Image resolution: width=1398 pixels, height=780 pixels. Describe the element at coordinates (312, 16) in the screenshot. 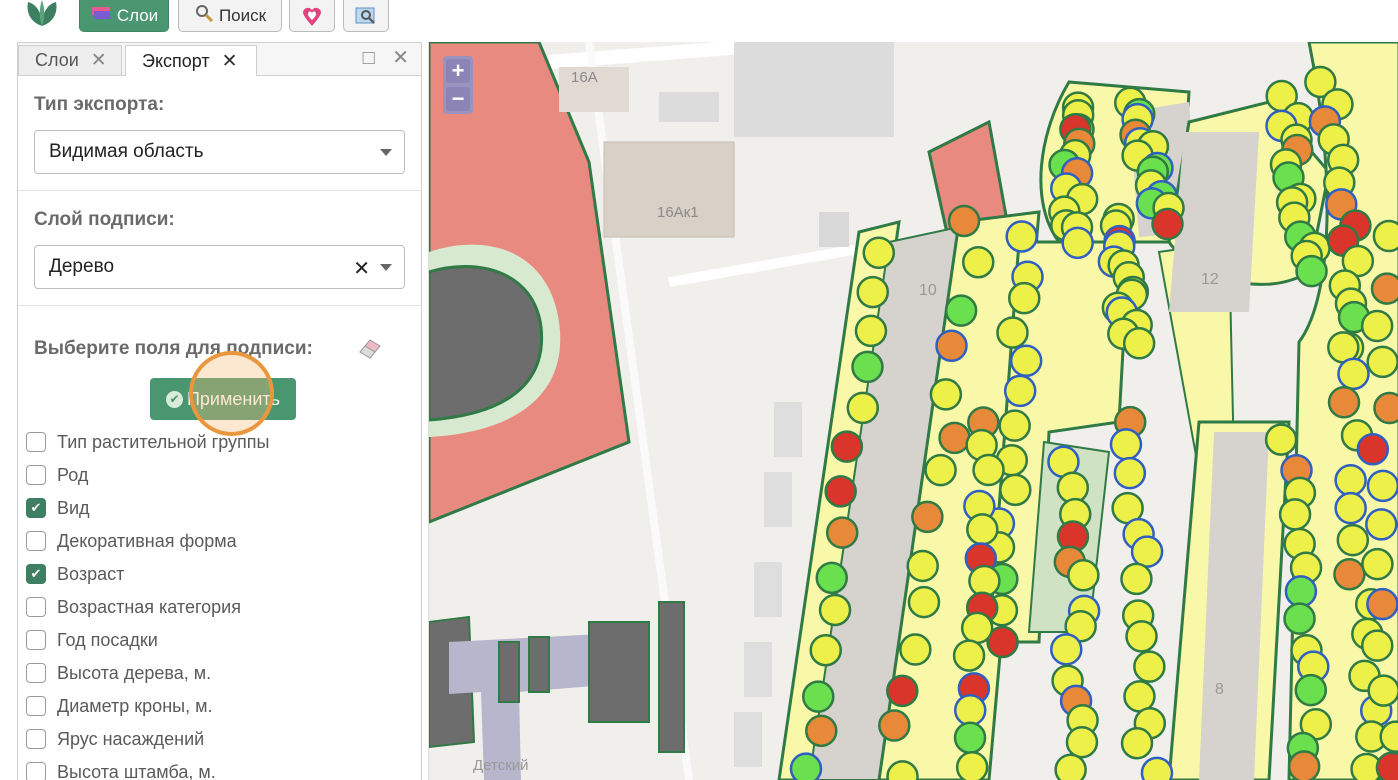

I see `favorites-button` at that location.